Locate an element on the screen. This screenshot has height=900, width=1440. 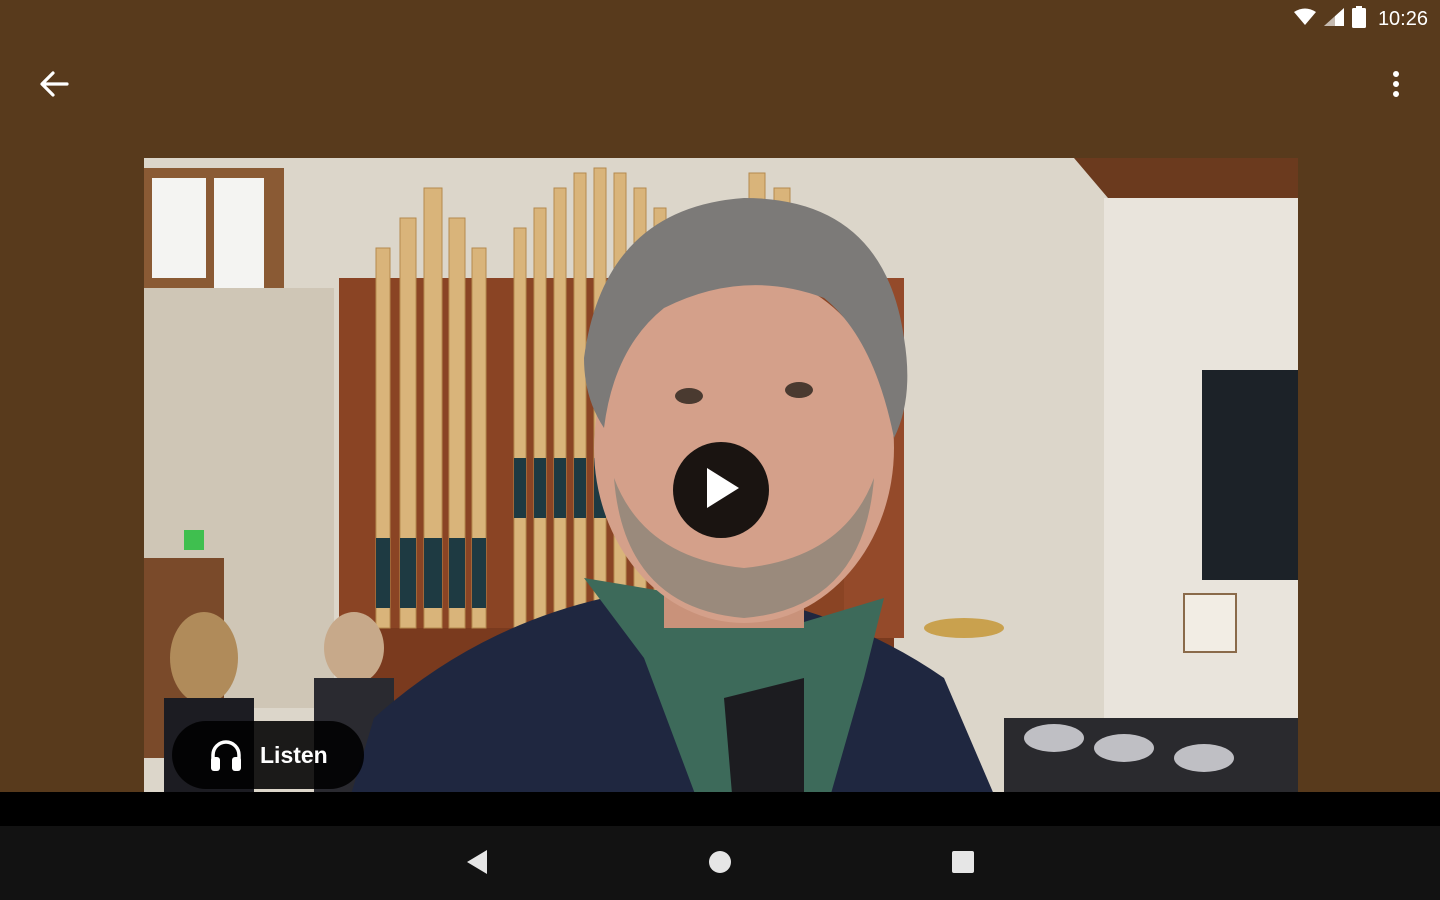
cell-signal-icon is located at coordinates (1333, 19).